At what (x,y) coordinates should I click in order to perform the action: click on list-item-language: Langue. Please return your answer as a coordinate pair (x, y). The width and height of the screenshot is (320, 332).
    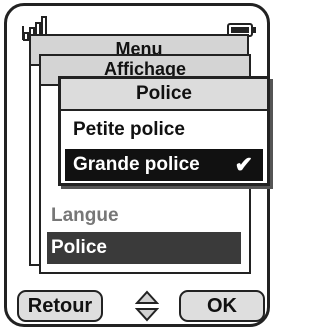
    Looking at the image, I should click on (144, 216).